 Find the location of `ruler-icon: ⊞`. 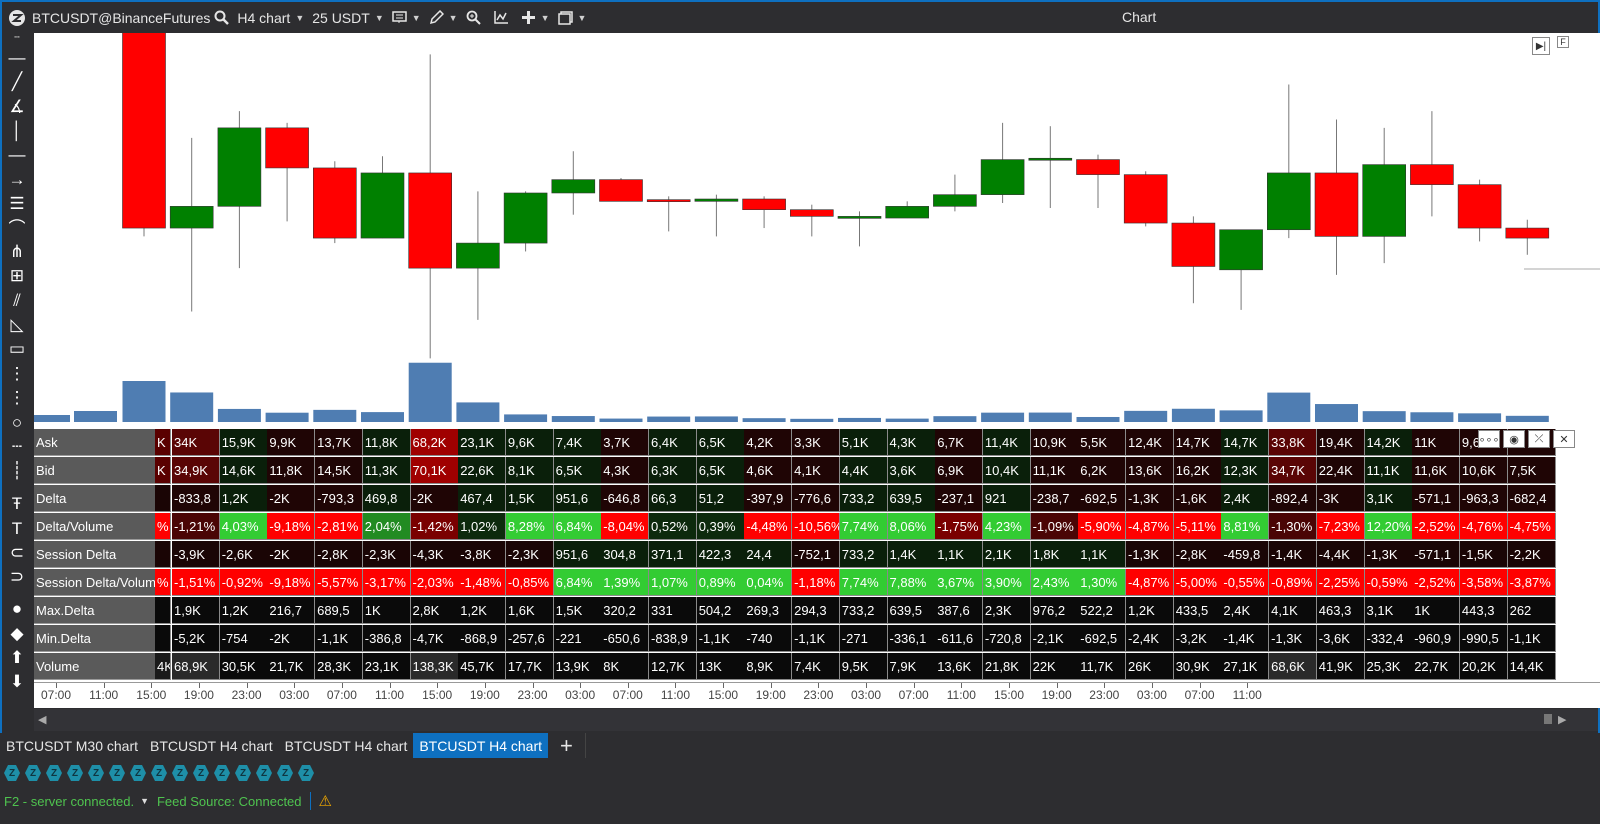

ruler-icon: ⊞ is located at coordinates (17, 275).